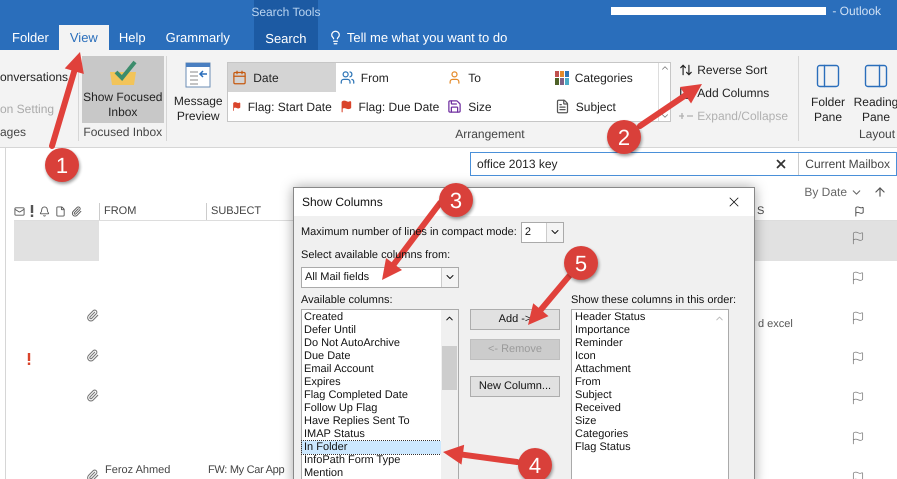  I want to click on step-number-badge: 1, so click(62, 165).